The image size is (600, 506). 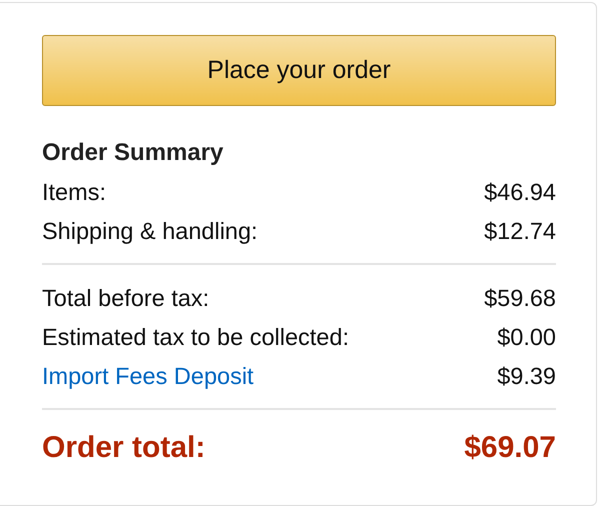 I want to click on fees-link: Import Fees Deposit, so click(x=148, y=376).